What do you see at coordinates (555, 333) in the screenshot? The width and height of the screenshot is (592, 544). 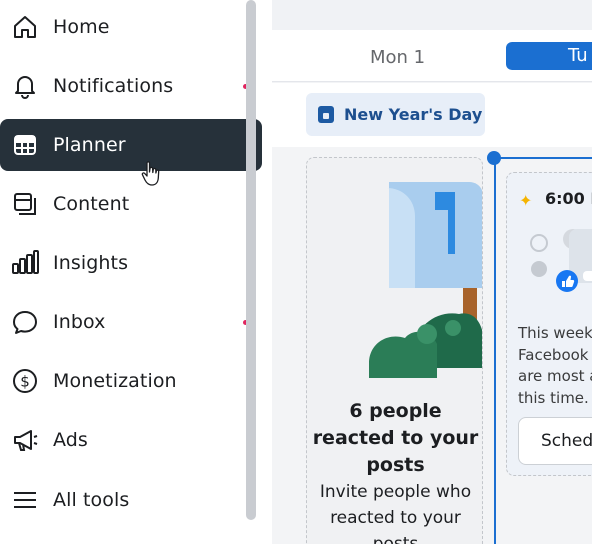 I see `tip-line: This week` at bounding box center [555, 333].